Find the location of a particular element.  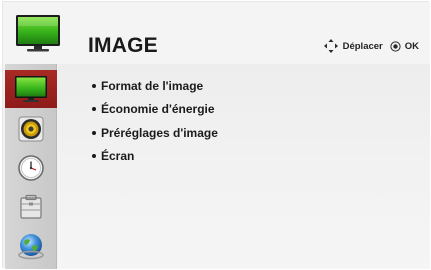

hint-move-label: Déplacer is located at coordinates (362, 46).